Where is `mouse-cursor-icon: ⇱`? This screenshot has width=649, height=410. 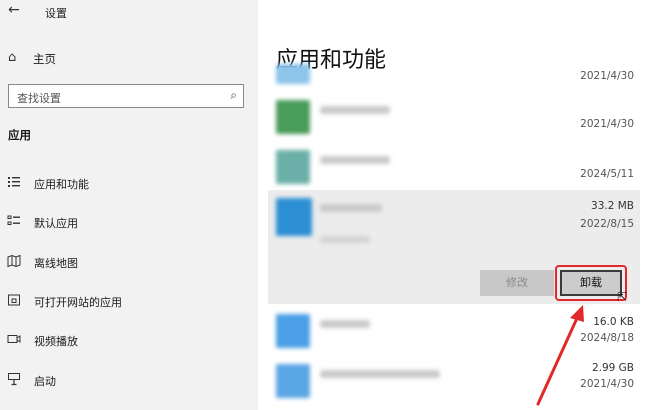 mouse-cursor-icon: ⇱ is located at coordinates (622, 297).